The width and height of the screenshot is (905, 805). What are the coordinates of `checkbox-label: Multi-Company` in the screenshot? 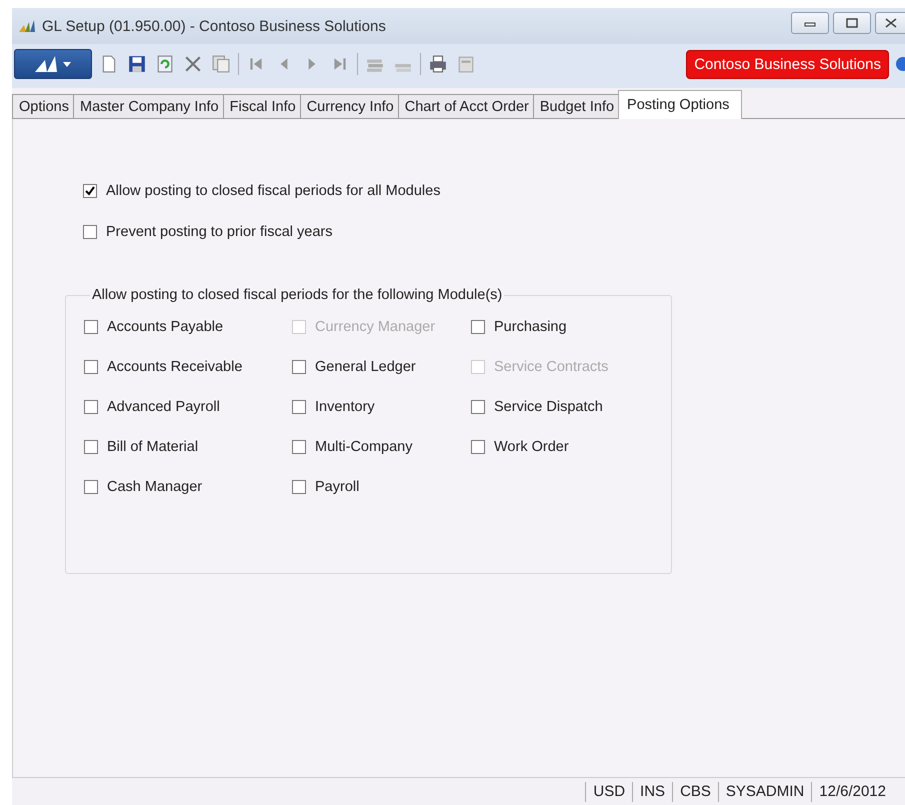 It's located at (363, 447).